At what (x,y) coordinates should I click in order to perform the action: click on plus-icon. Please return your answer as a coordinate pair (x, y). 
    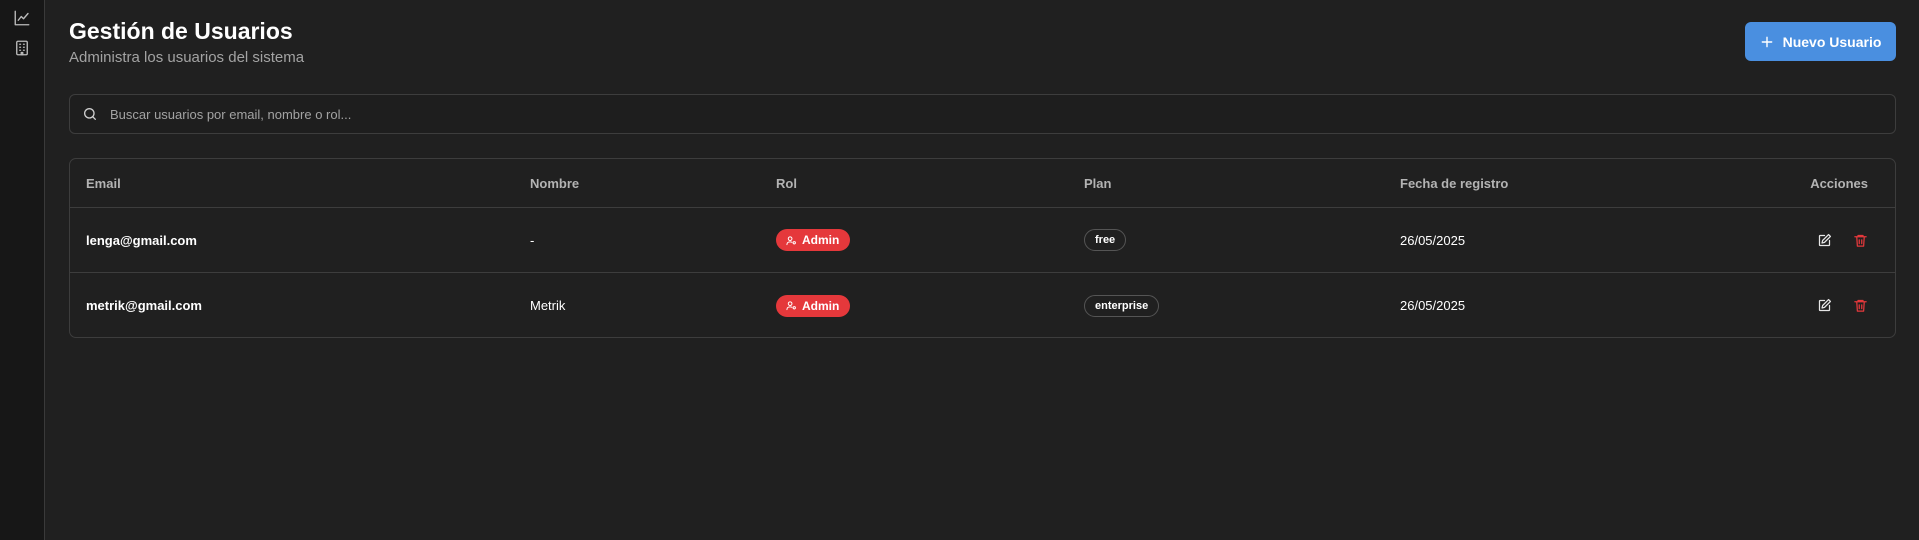
    Looking at the image, I should click on (1766, 41).